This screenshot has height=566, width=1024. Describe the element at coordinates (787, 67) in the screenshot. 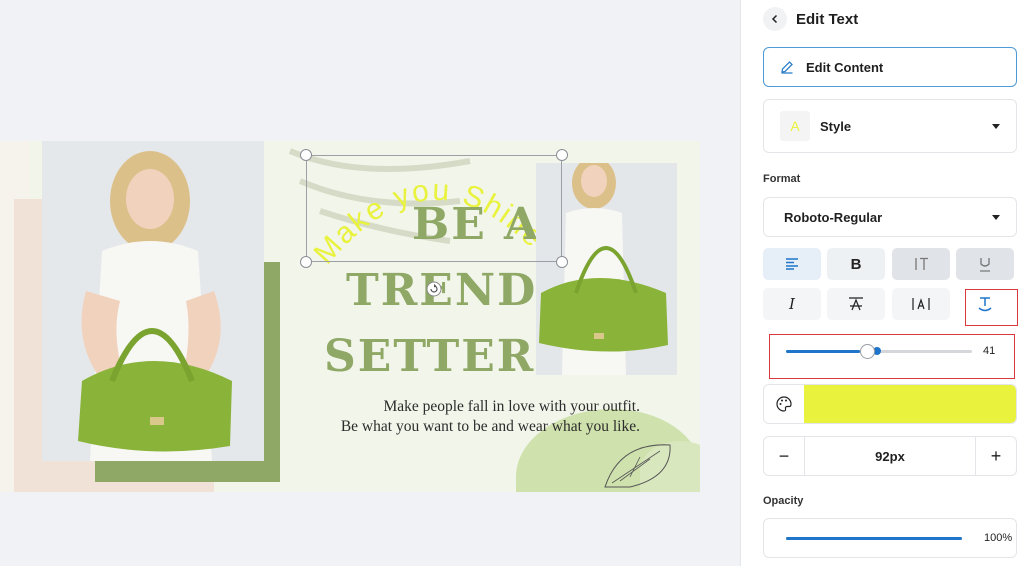

I see `pencil-icon` at that location.